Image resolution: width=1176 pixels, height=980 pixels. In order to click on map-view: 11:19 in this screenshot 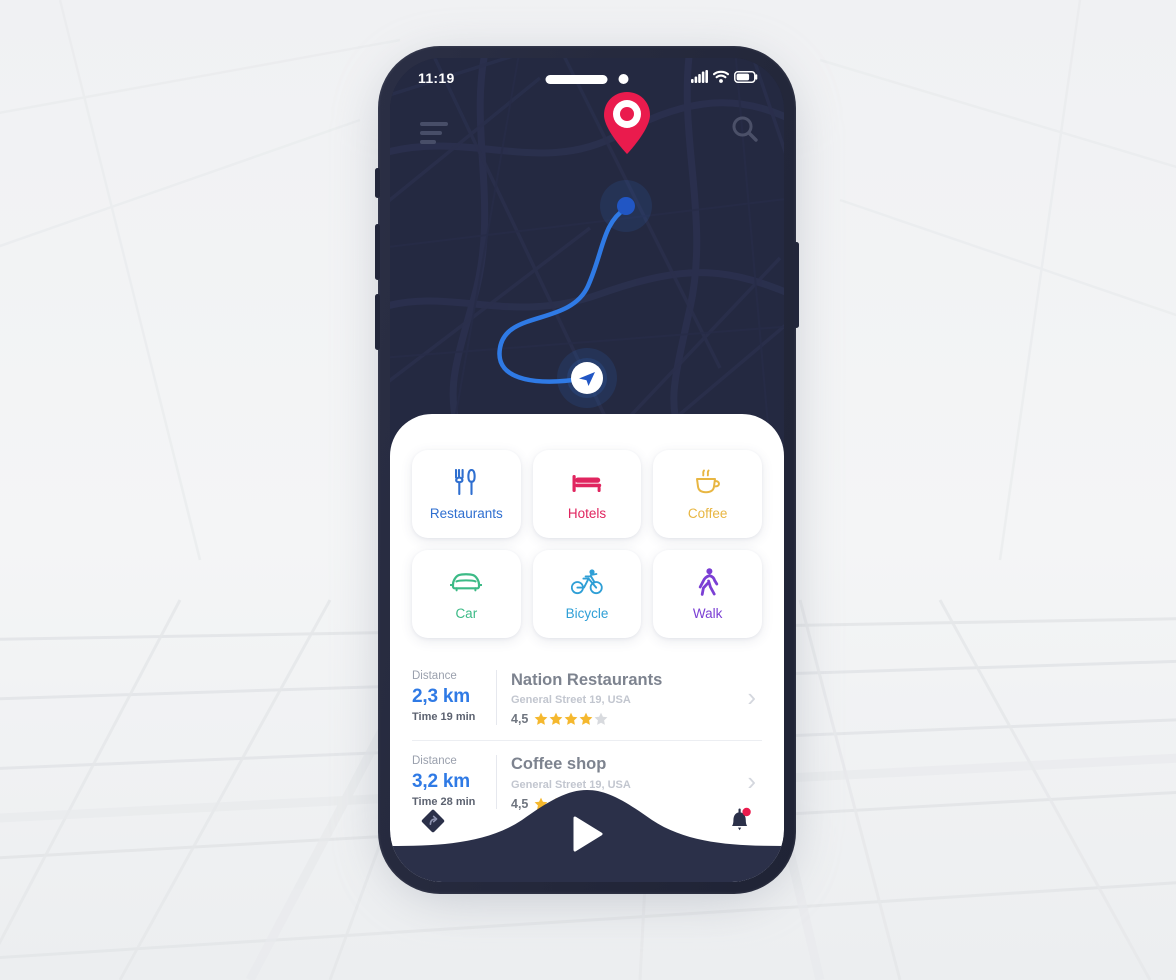, I will do `click(587, 248)`.